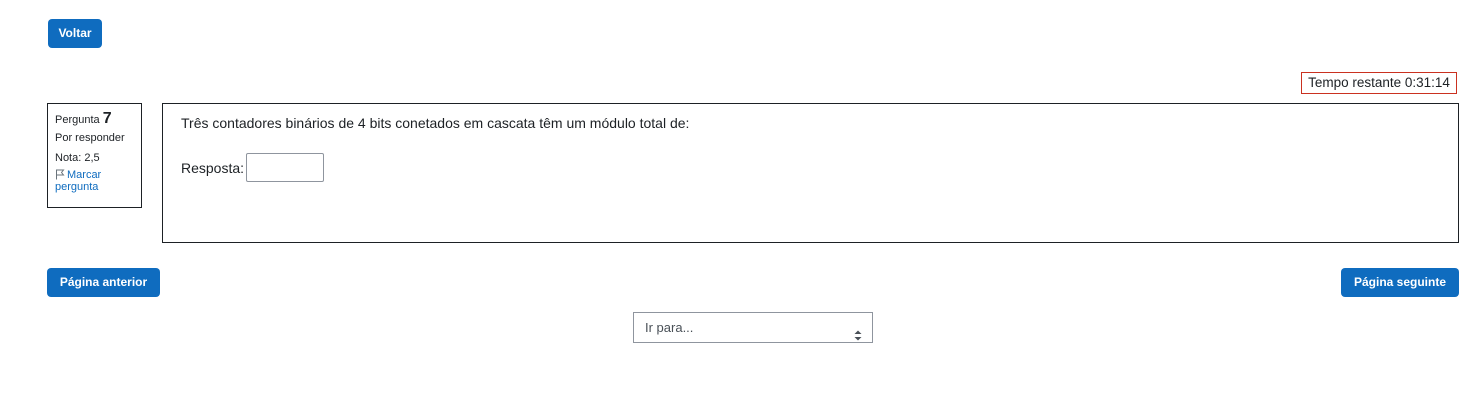  I want to click on question-grade: Nota: 2,5, so click(77, 158).